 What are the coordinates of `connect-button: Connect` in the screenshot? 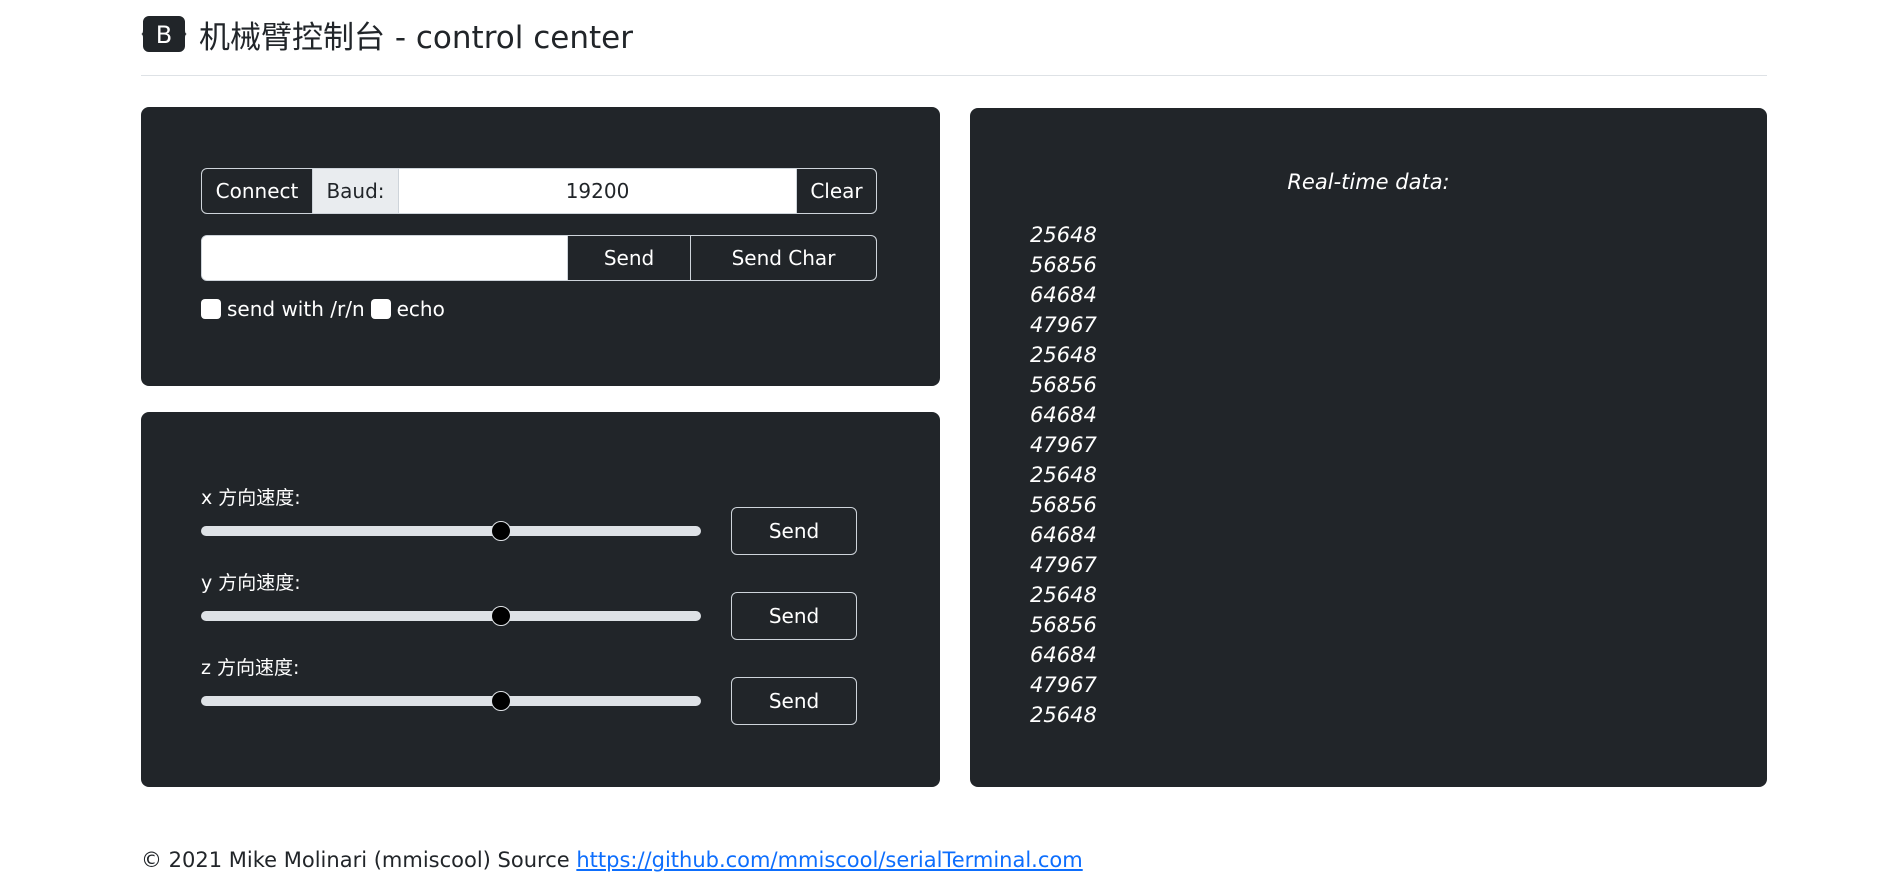 It's located at (257, 191).